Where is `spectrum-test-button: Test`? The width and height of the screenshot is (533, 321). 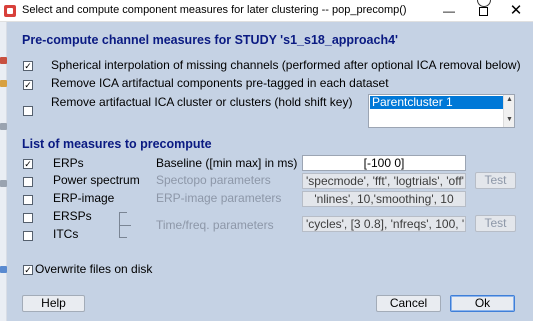 spectrum-test-button: Test is located at coordinates (495, 180).